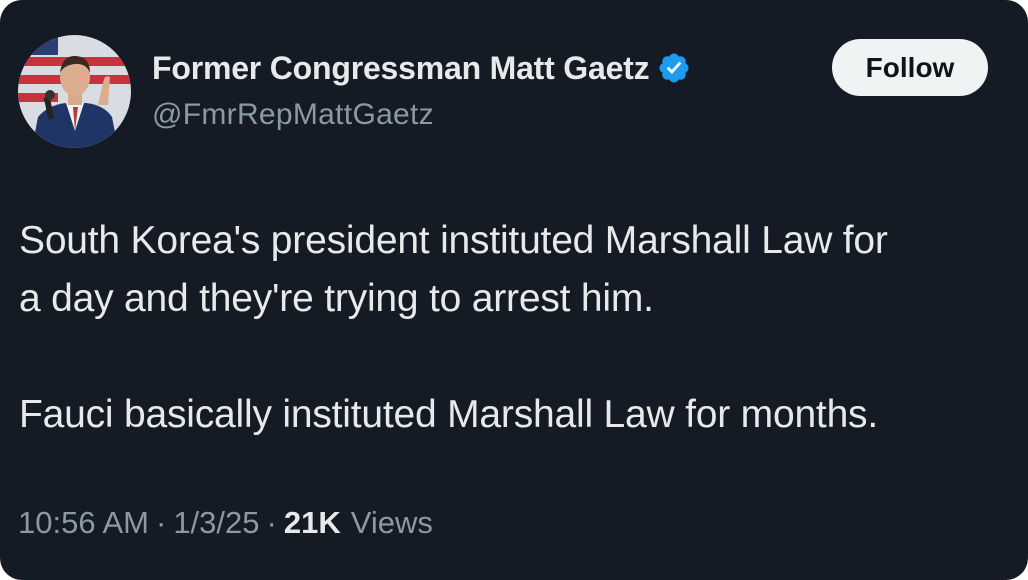 The image size is (1028, 580). I want to click on follow-button: Follow, so click(910, 67).